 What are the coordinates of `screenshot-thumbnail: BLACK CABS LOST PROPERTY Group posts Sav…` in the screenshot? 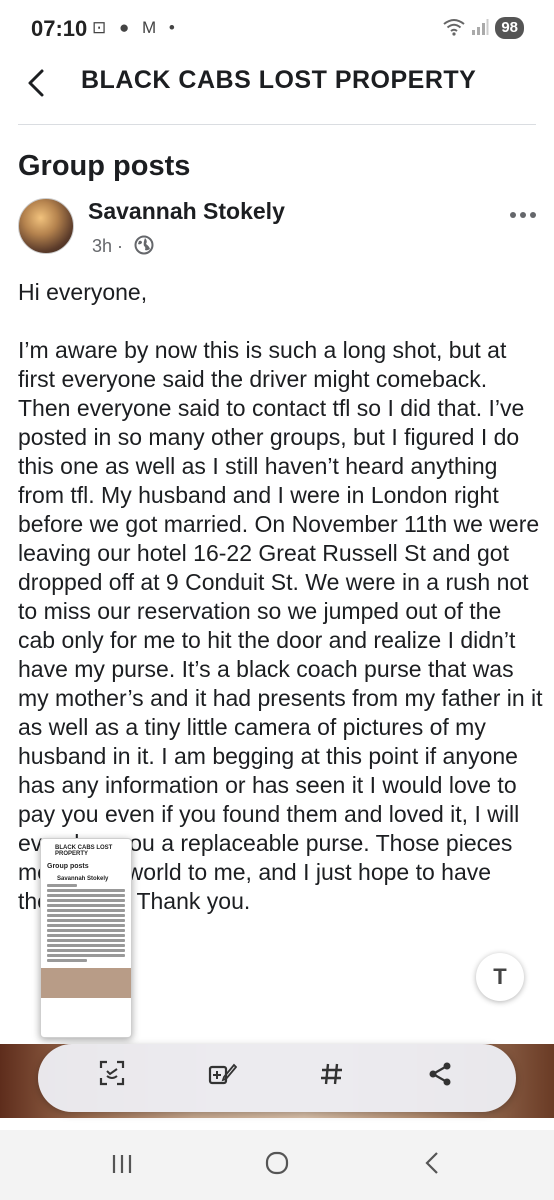 It's located at (86, 938).